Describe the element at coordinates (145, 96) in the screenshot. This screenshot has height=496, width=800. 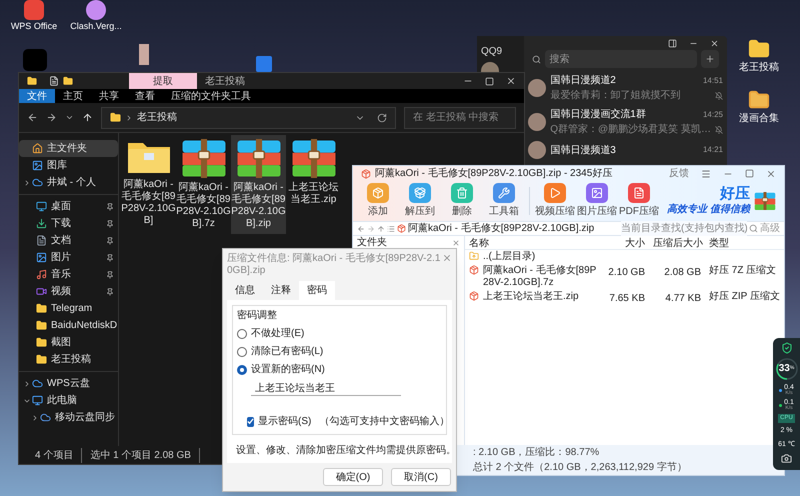
I see `ribbon-tab: 查看` at that location.